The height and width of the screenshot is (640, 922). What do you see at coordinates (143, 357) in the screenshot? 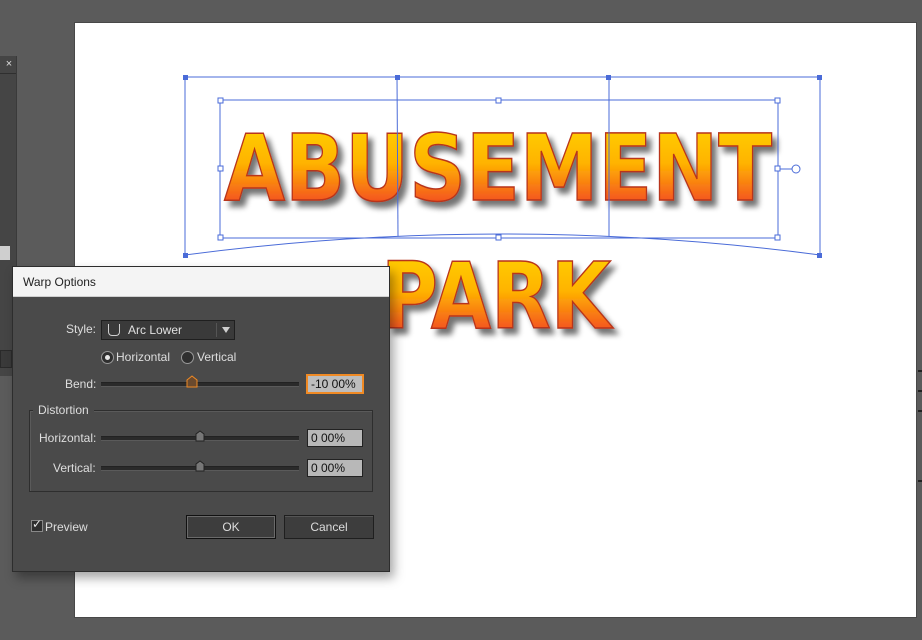
I see `horizontal-radio-label: Horizontal` at bounding box center [143, 357].